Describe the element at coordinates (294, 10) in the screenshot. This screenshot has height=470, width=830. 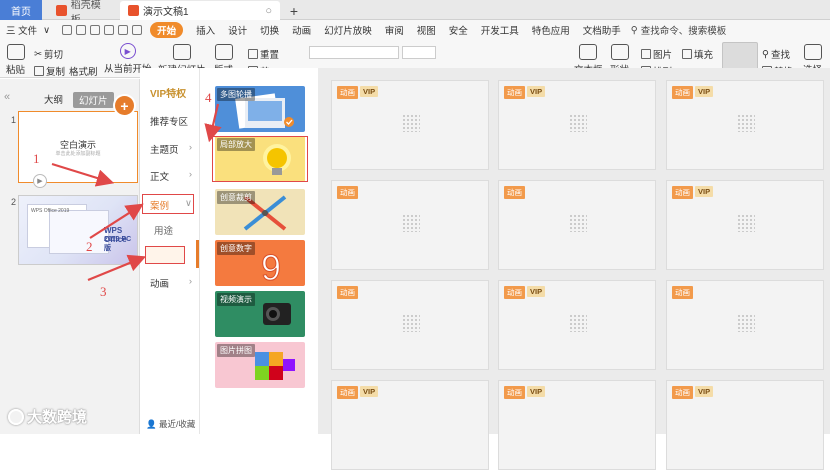
I see `new-tab-button: +` at that location.